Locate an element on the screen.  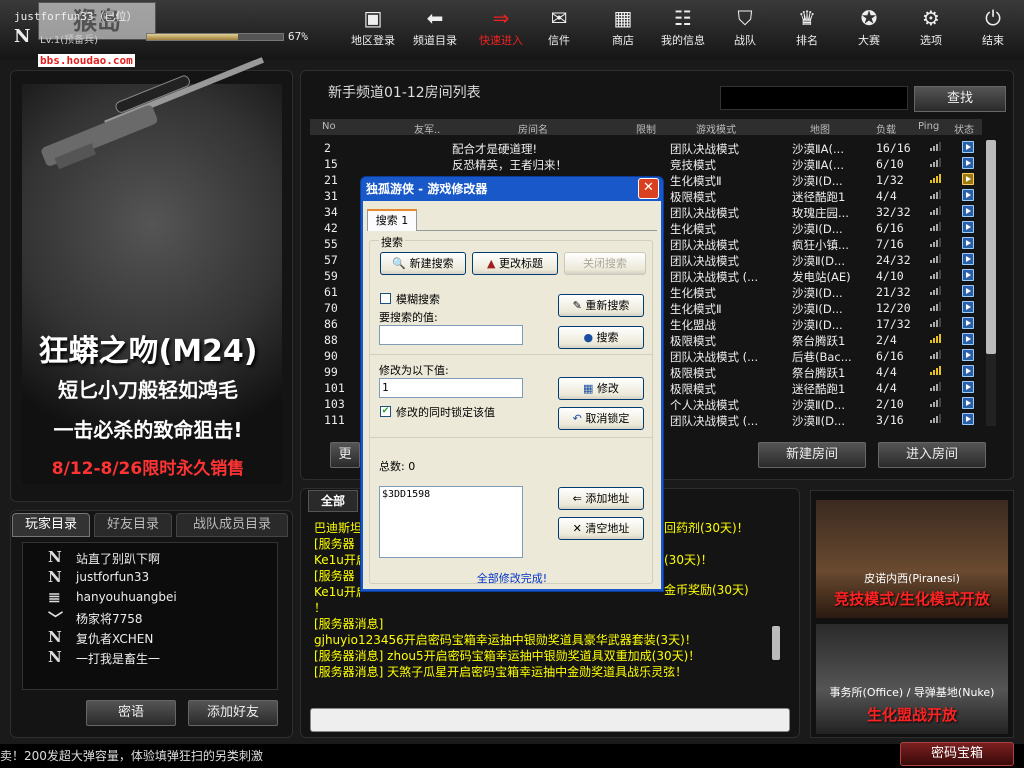
column-header: Ping is located at coordinates (928, 126).